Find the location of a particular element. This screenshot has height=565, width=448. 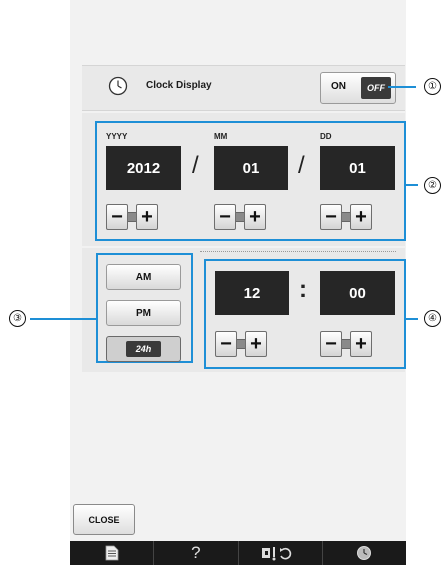

hour-plus-button: + is located at coordinates (256, 344).